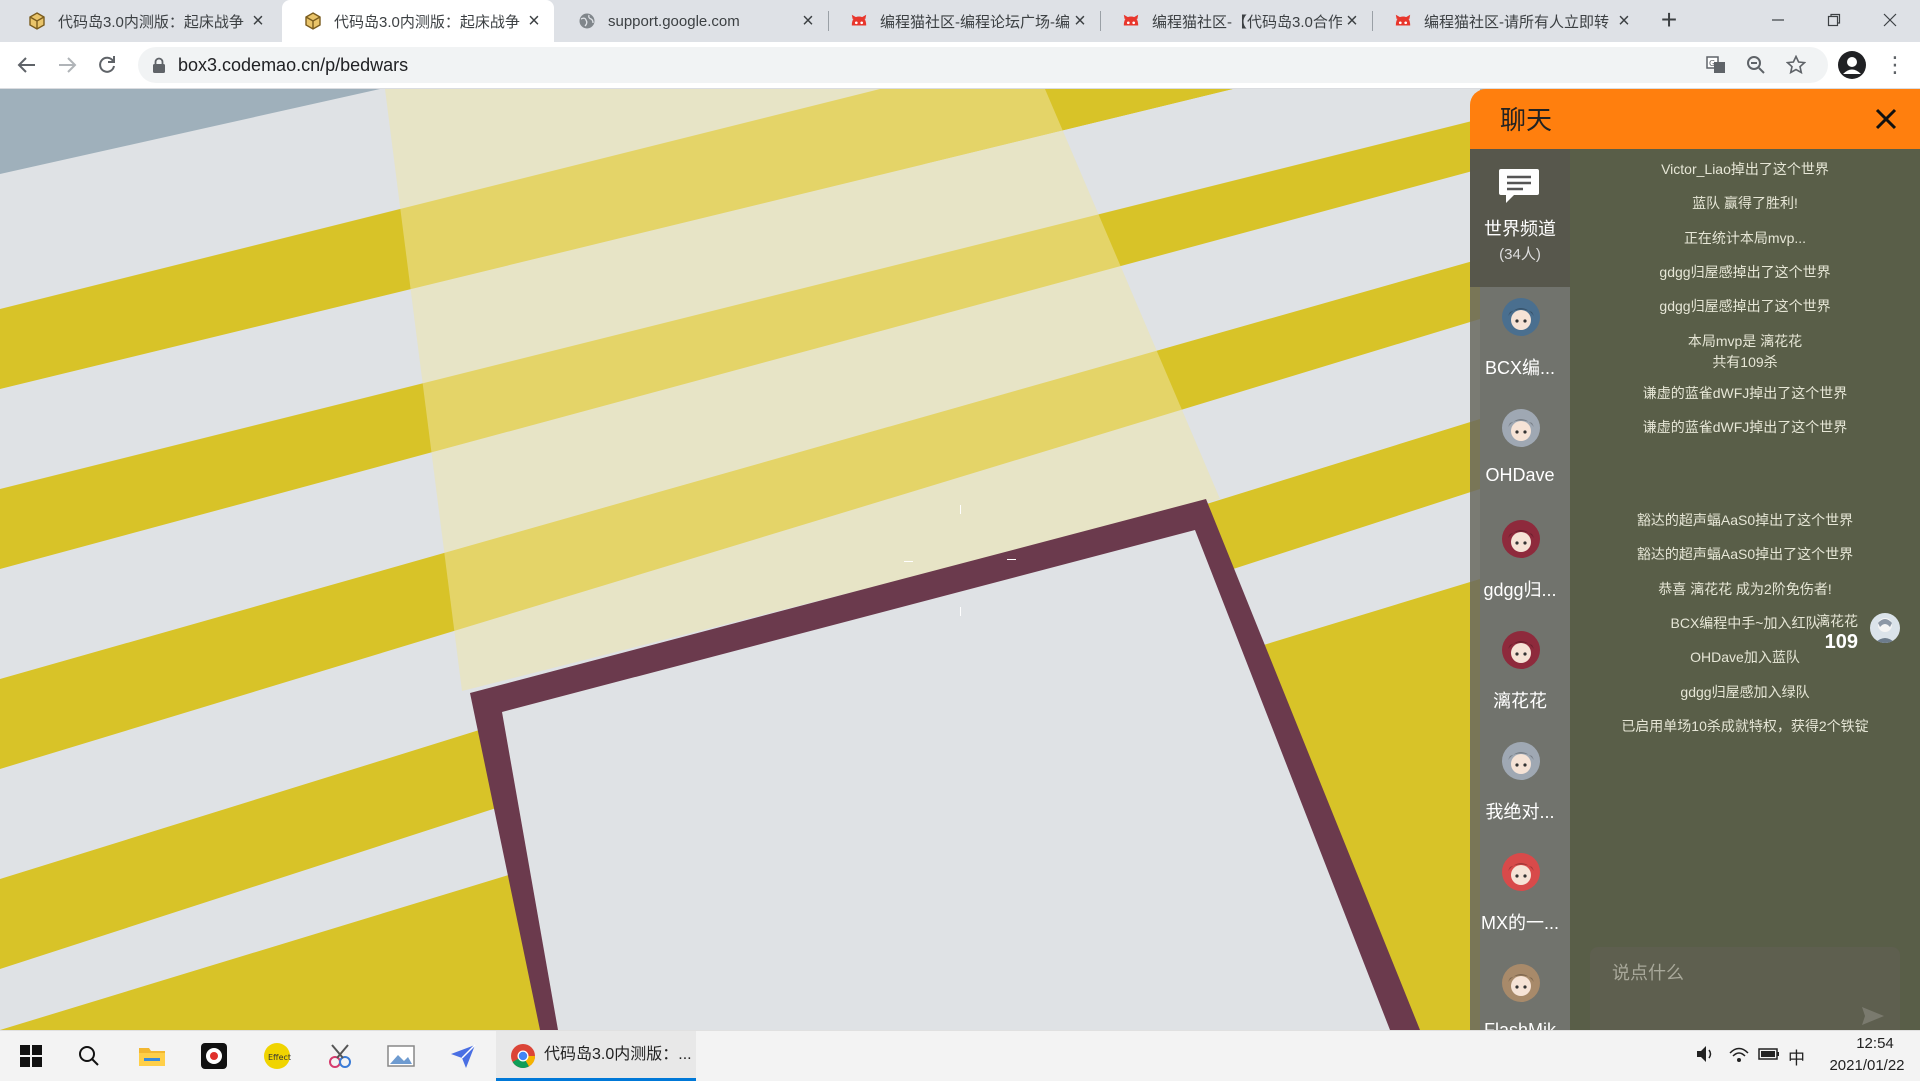  I want to click on snipping-tool-icon, so click(340, 1056).